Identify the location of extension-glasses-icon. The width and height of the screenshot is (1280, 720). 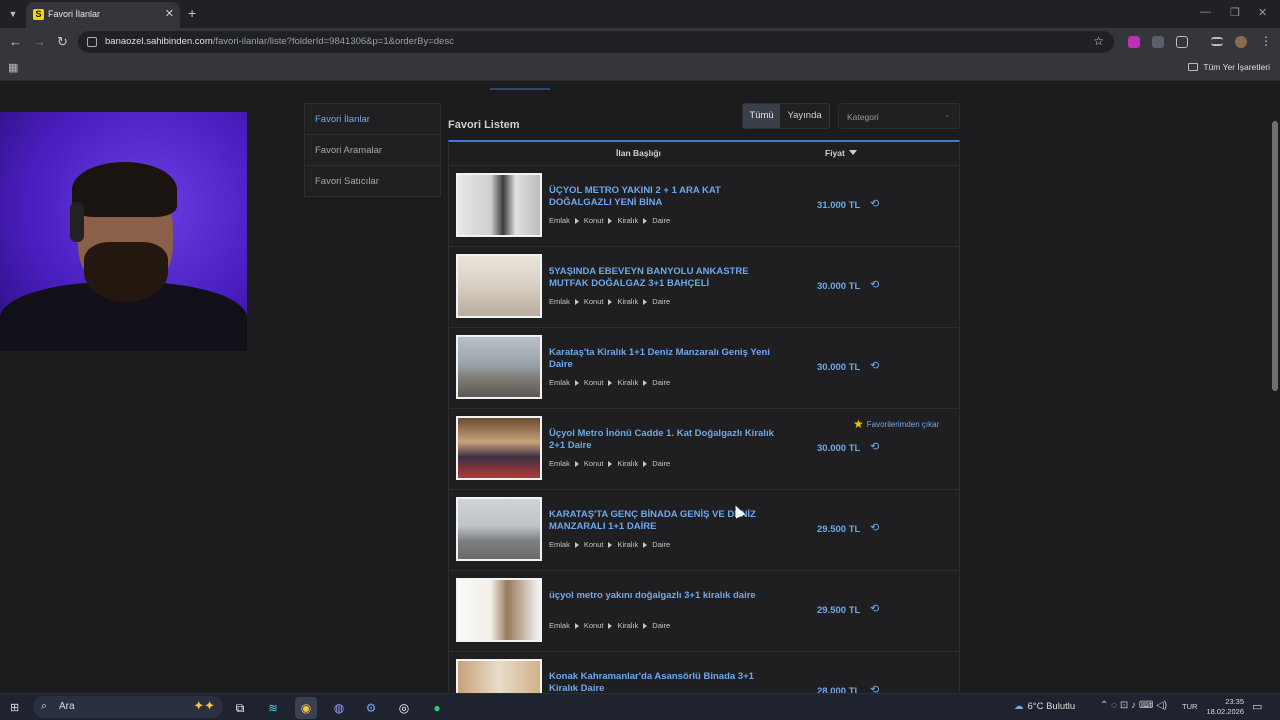
(1158, 42).